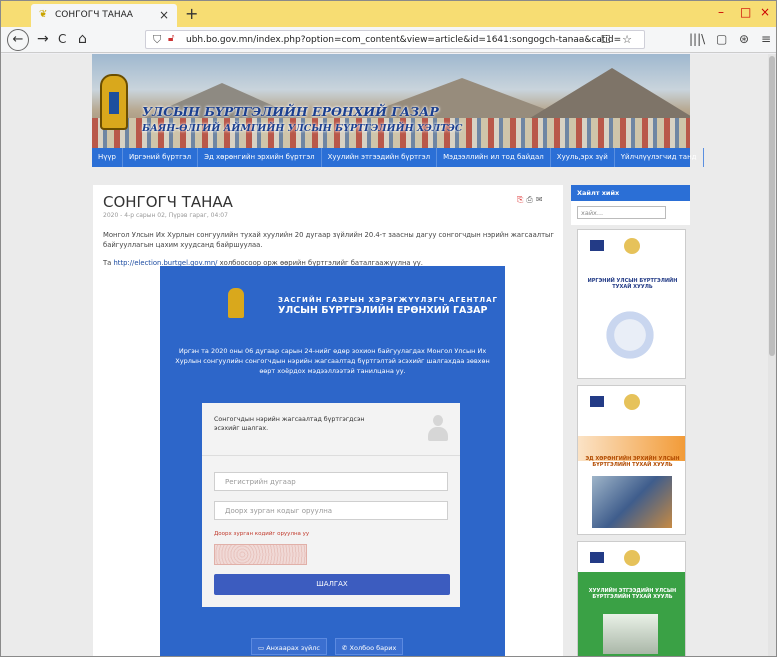  What do you see at coordinates (659, 157) in the screenshot?
I see `menu-item-customers: Үйлчлүүлэгчид танд` at bounding box center [659, 157].